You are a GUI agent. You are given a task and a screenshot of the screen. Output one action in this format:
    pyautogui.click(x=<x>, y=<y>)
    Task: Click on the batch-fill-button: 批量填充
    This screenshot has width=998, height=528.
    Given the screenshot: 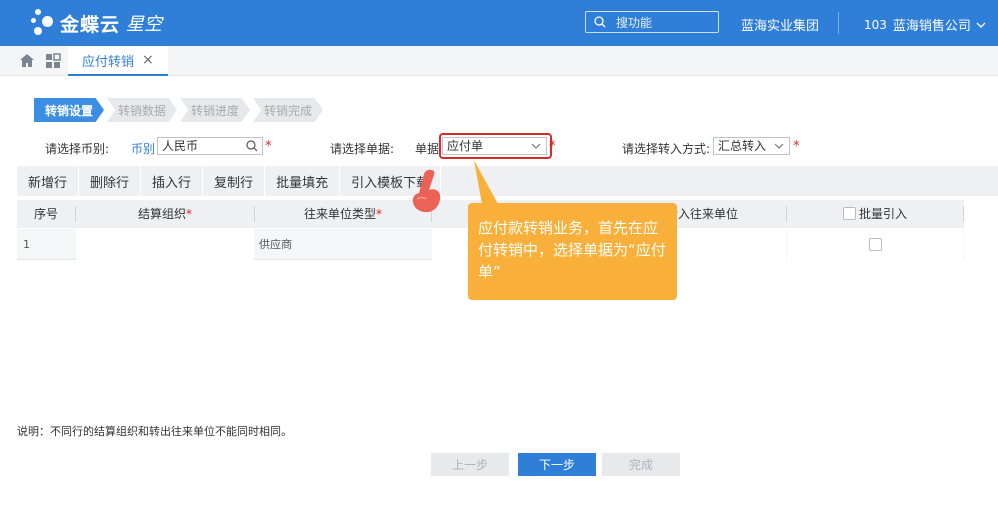 What is the action you would take?
    pyautogui.click(x=303, y=181)
    